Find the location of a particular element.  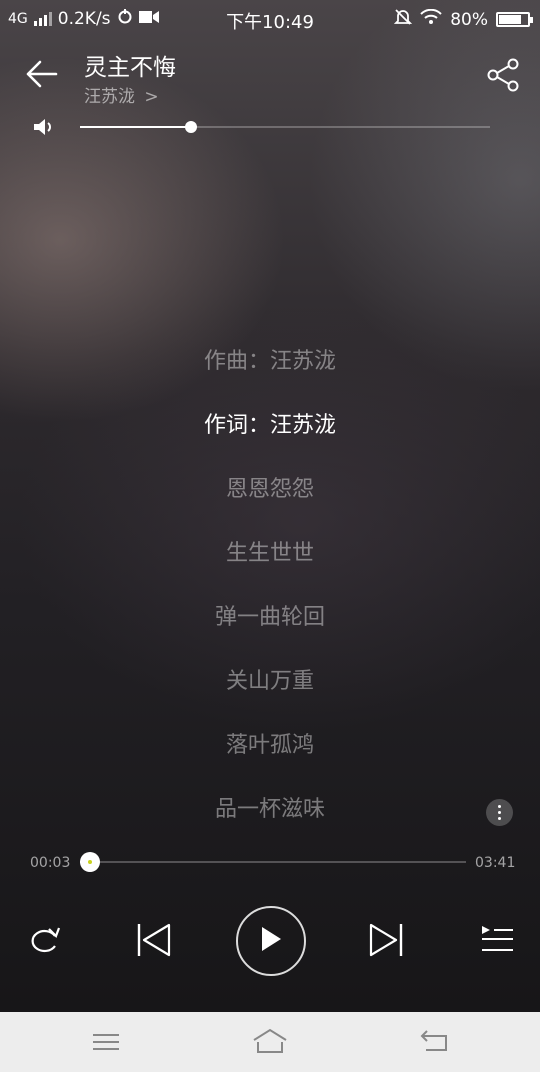

chevron-right-icon: > is located at coordinates (151, 97).